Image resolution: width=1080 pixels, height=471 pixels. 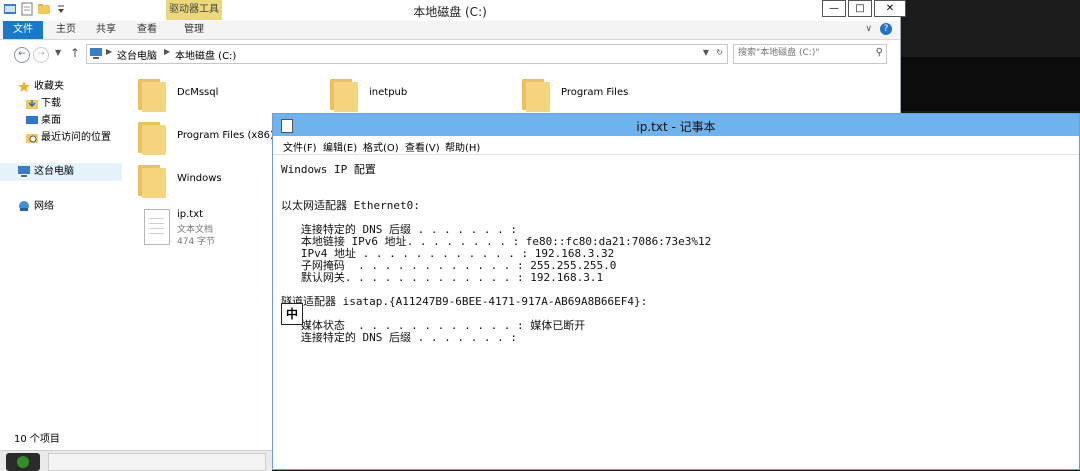 I want to click on recent-places-icon, so click(x=32, y=137).